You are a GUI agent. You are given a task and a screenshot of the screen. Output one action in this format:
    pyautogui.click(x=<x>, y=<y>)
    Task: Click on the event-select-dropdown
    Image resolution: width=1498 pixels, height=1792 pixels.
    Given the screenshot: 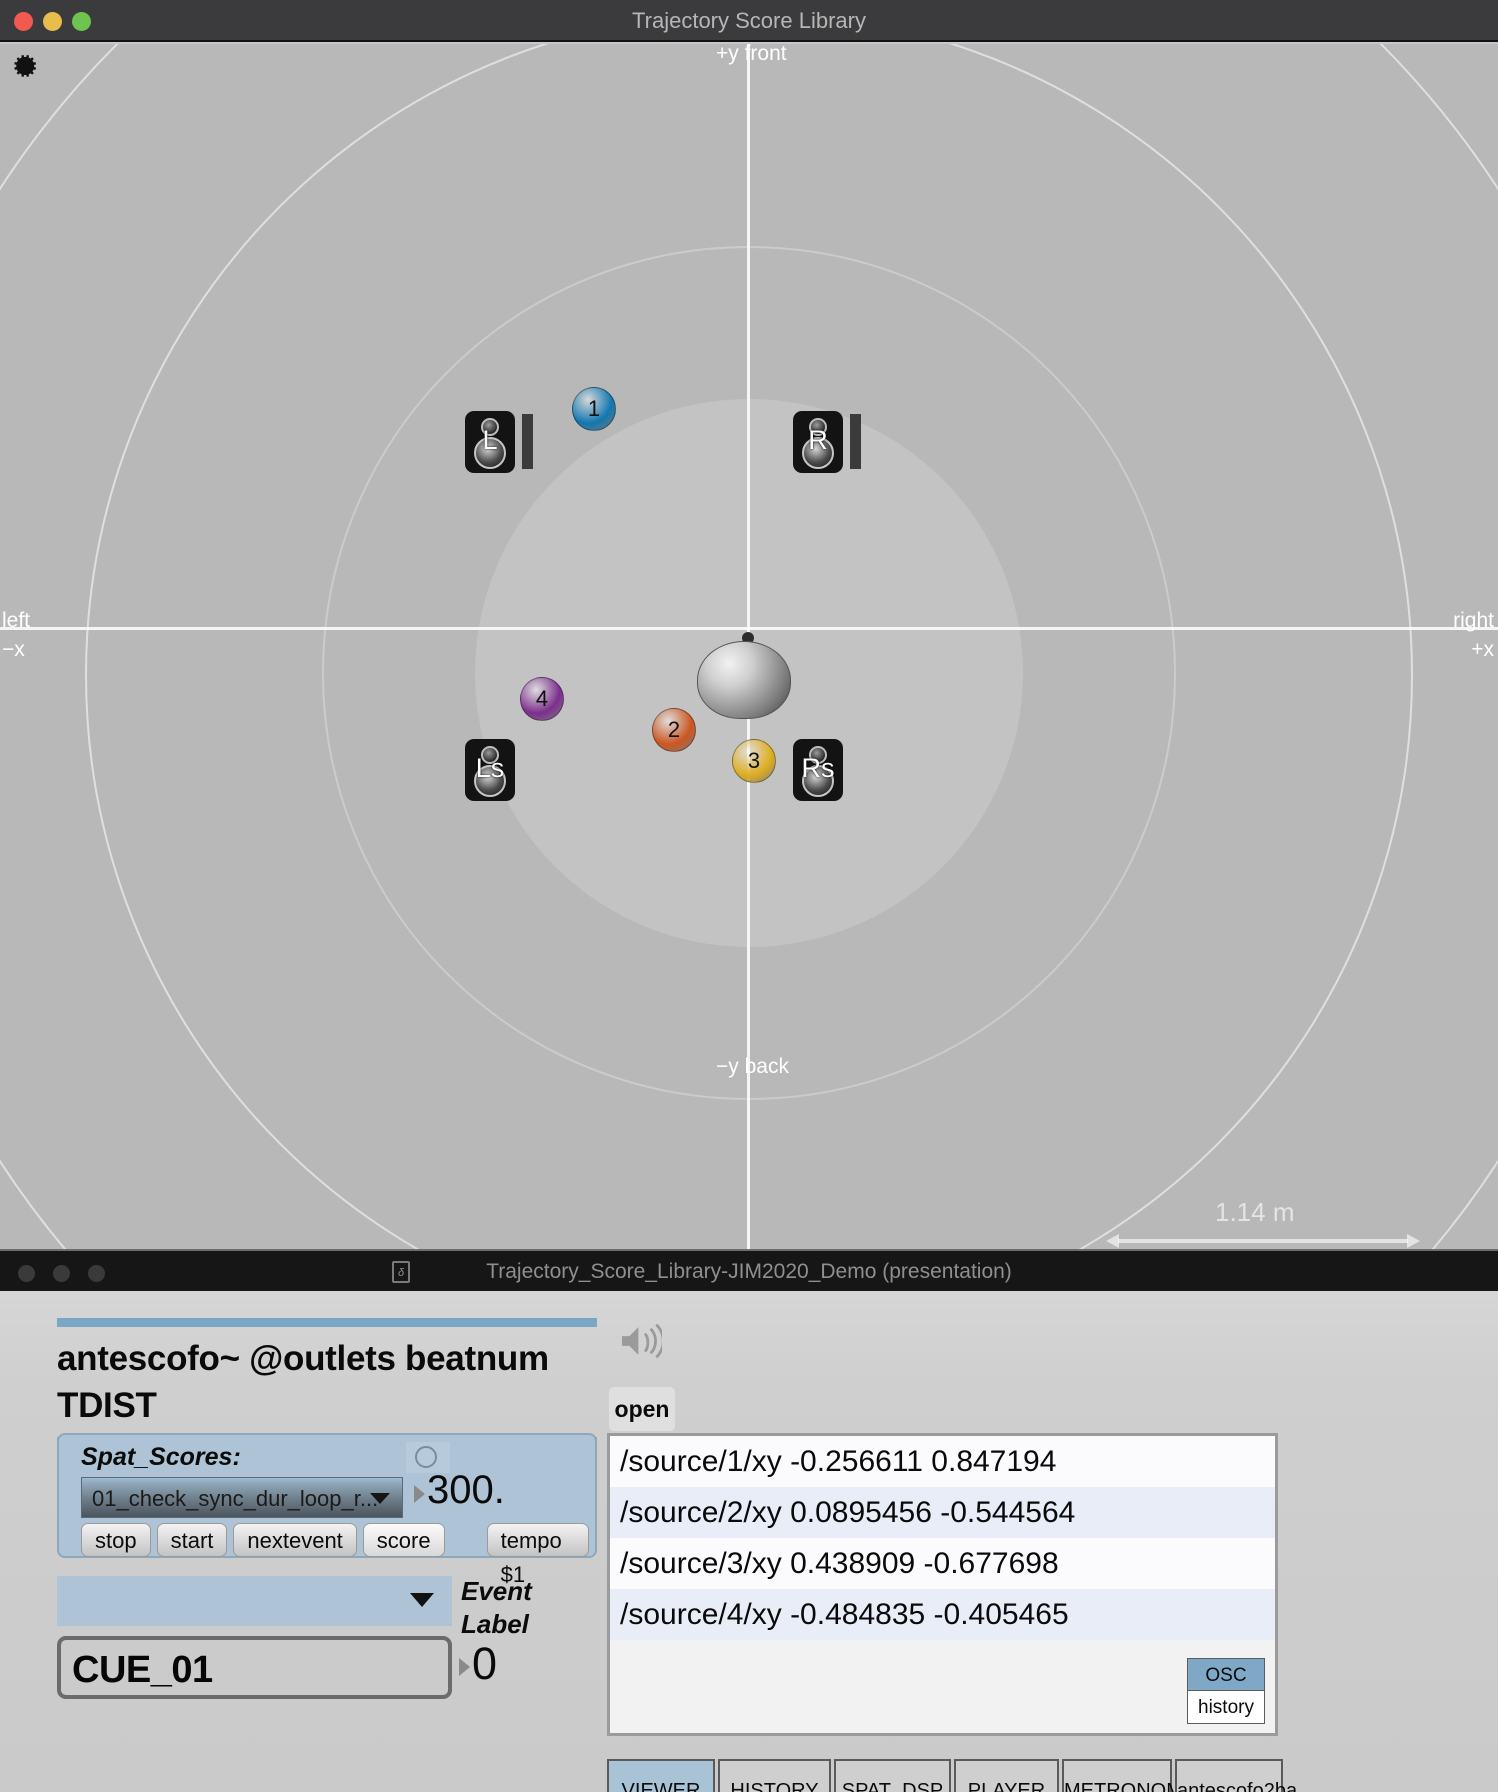 What is the action you would take?
    pyautogui.click(x=254, y=1601)
    